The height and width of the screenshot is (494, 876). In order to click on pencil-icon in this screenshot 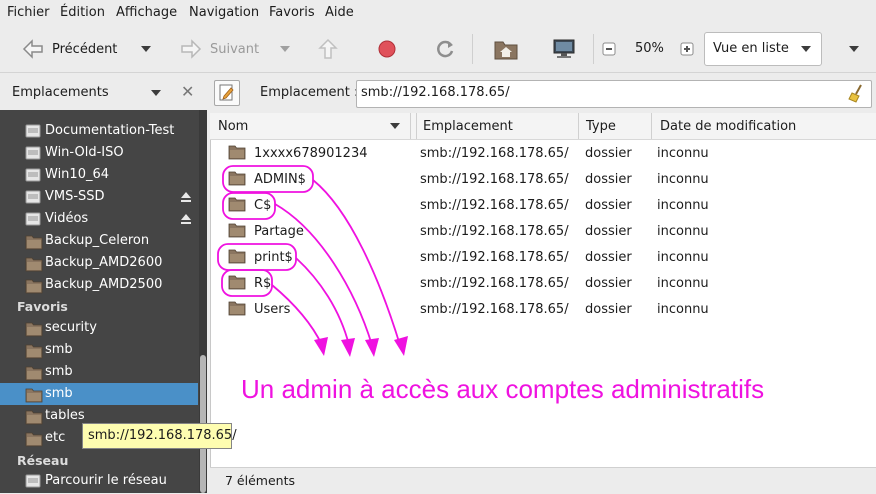, I will do `click(226, 92)`.